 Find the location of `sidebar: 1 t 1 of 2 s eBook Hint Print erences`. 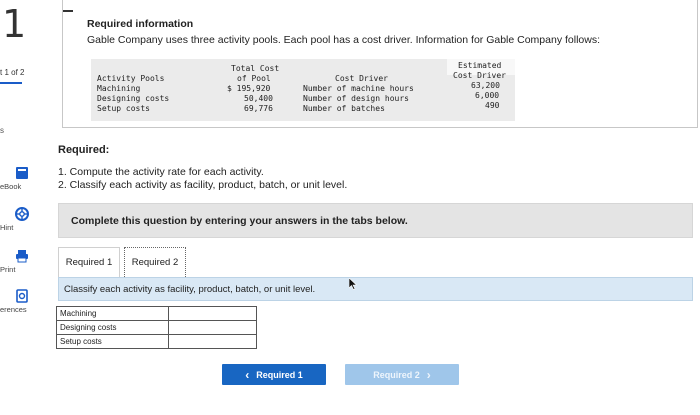

sidebar: 1 t 1 of 2 s eBook Hint Print erences is located at coordinates (22, 207).